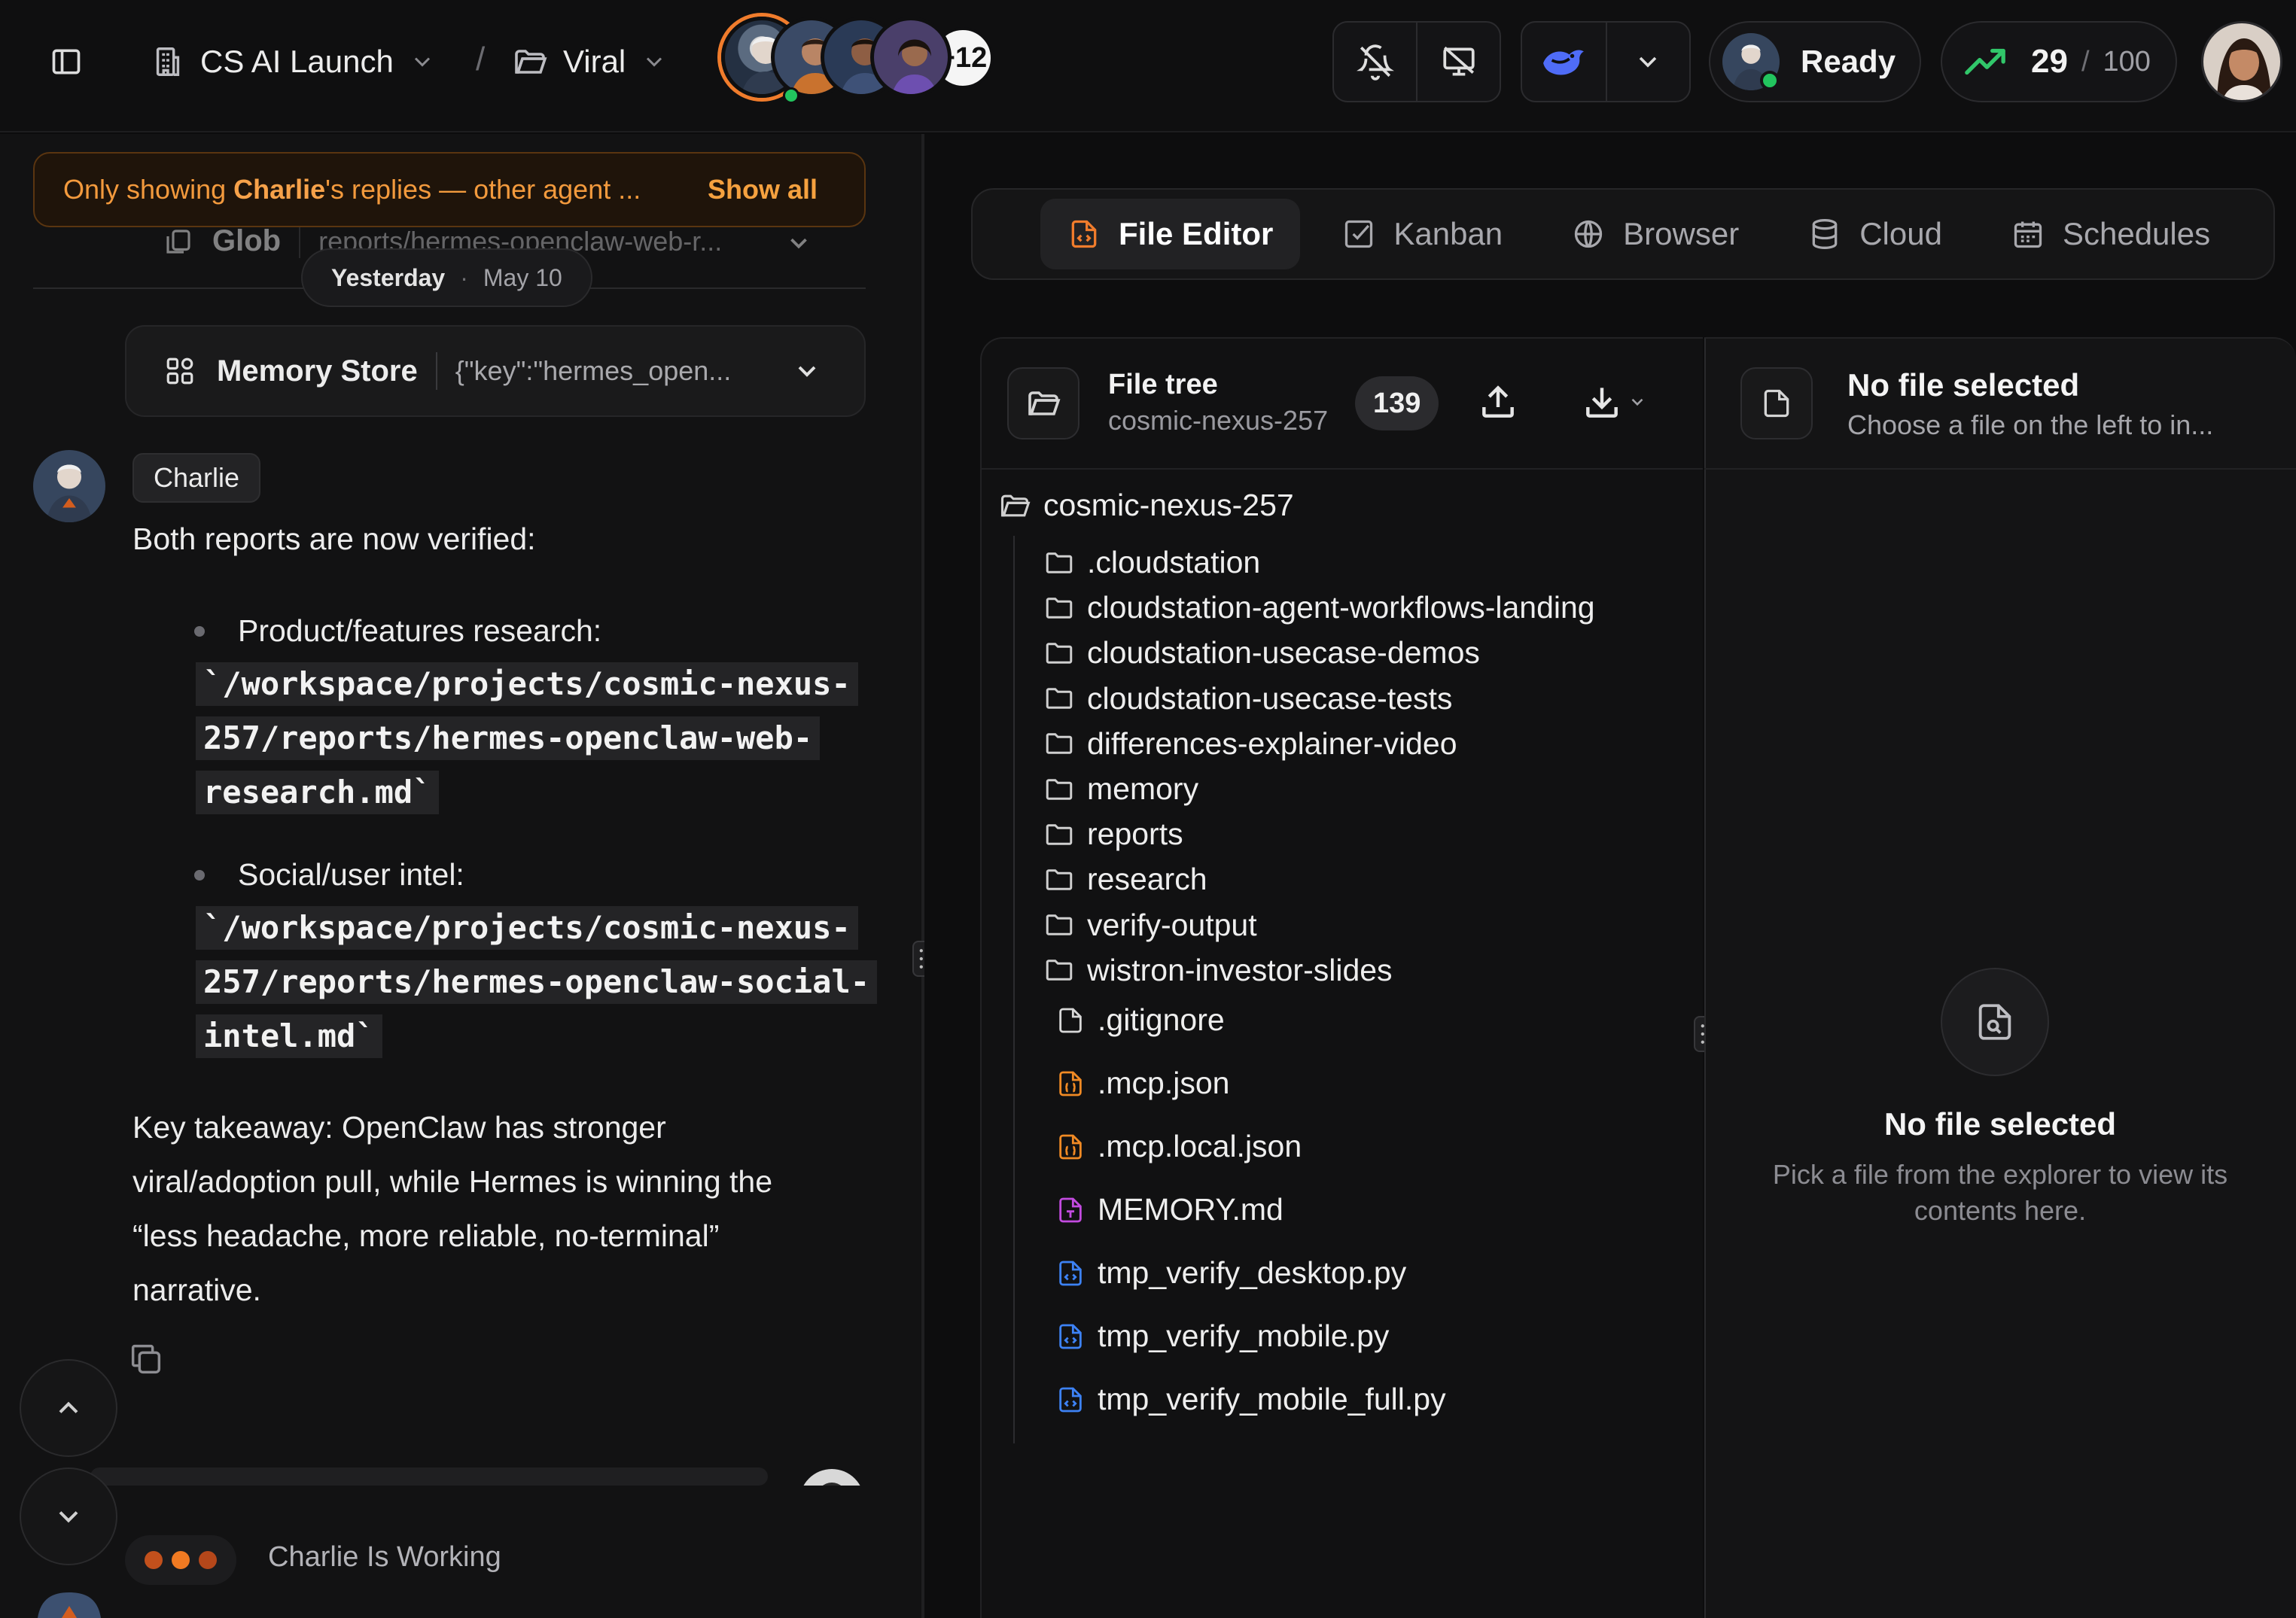 The height and width of the screenshot is (1618, 2296). What do you see at coordinates (334, 539) in the screenshot?
I see `message-intro: Both reports are now verified:` at bounding box center [334, 539].